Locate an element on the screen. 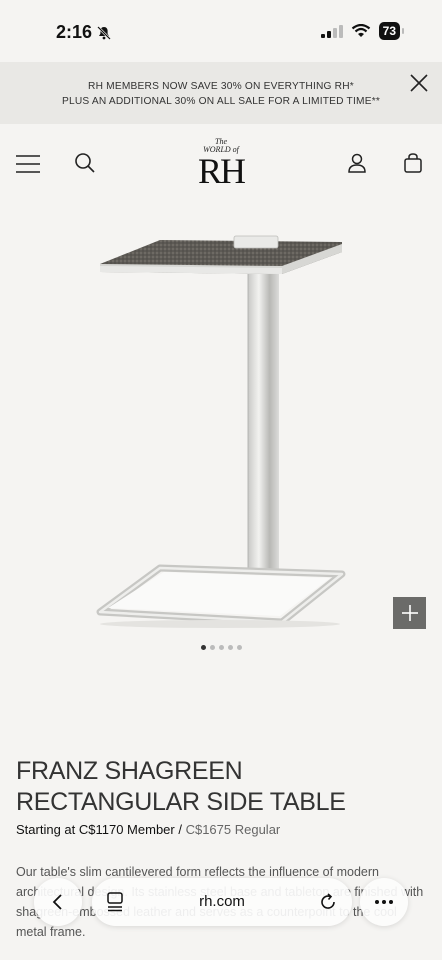 Image resolution: width=442 pixels, height=960 pixels. status-indicators: 73 is located at coordinates (362, 31).